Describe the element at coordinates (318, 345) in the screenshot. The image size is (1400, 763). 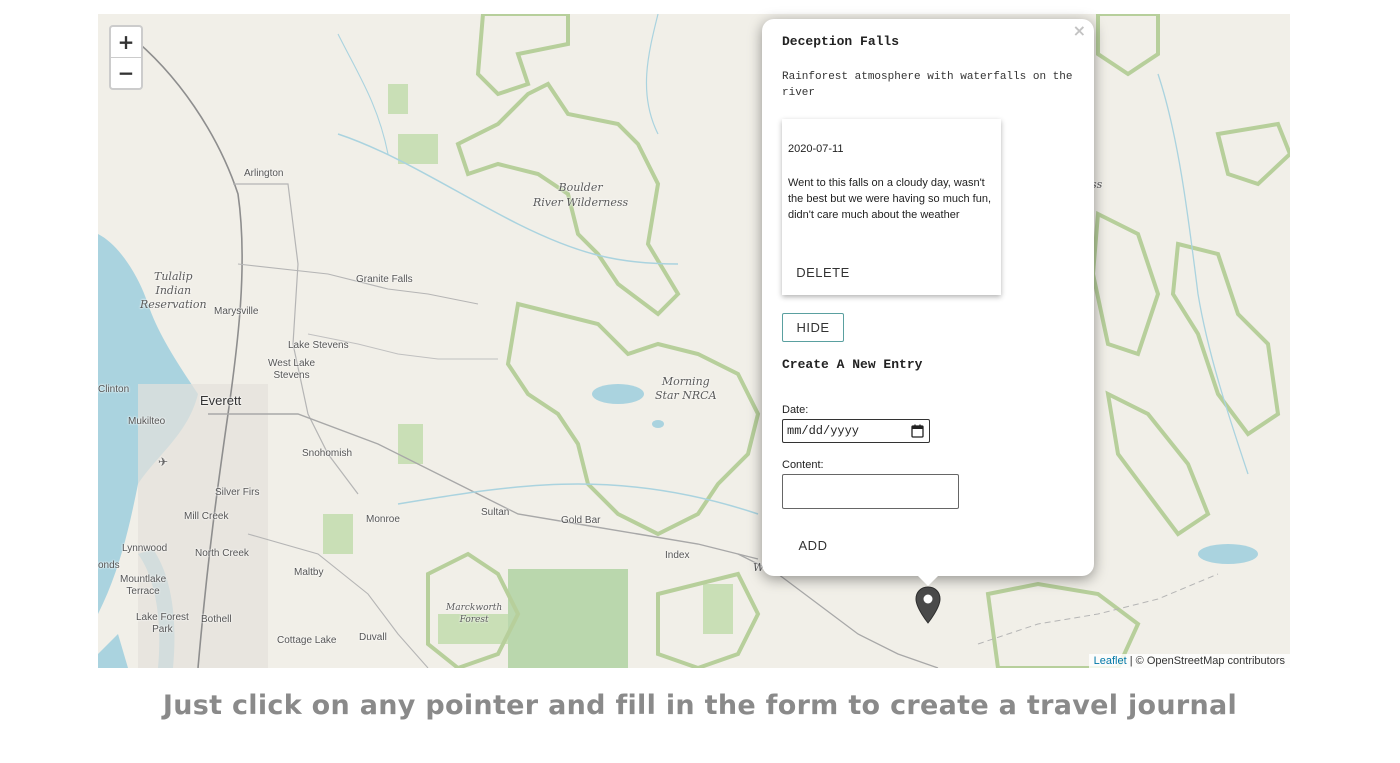
I see `map-label-lake-stevens: Lake Stevens` at that location.